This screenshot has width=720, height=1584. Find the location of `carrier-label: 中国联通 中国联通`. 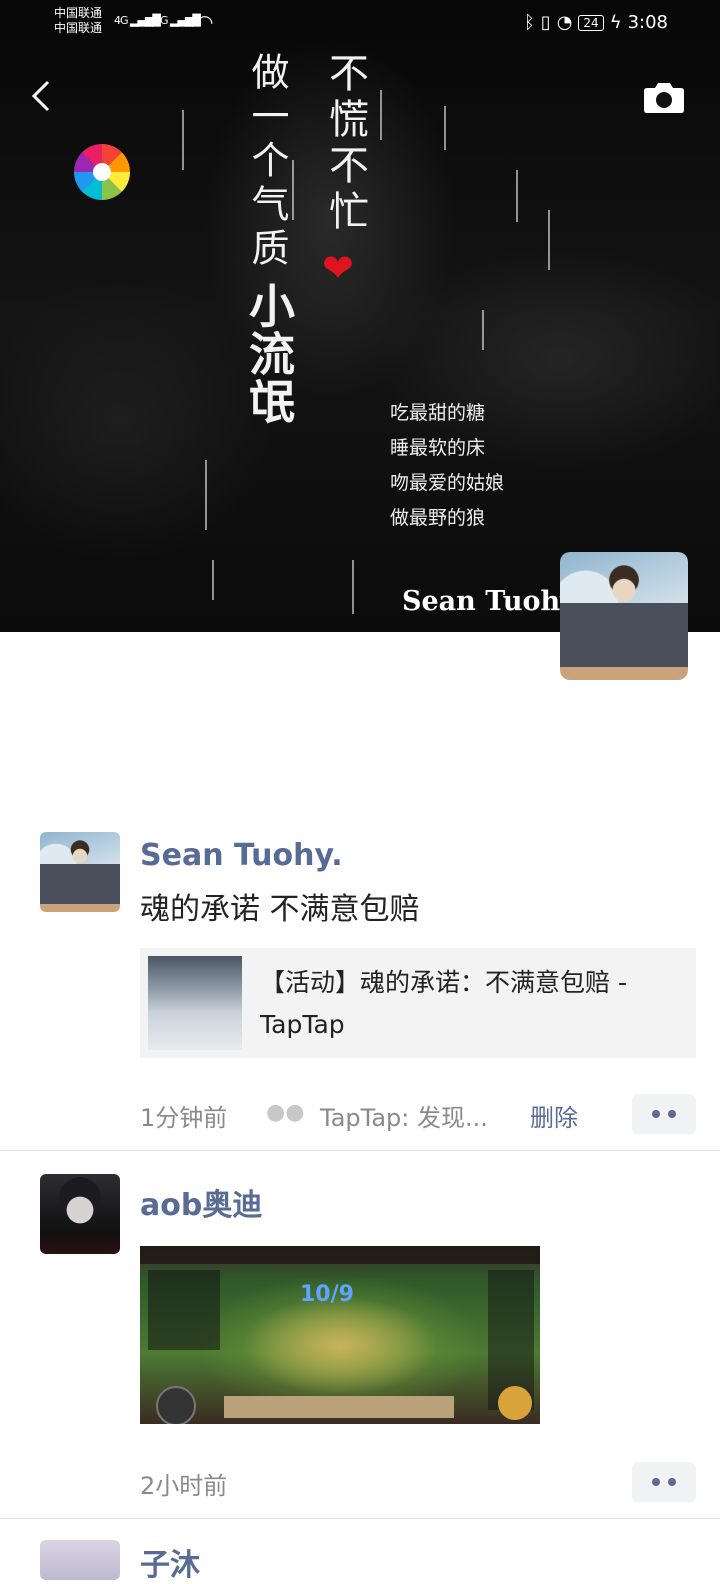

carrier-label: 中国联通 中国联通 is located at coordinates (78, 21).